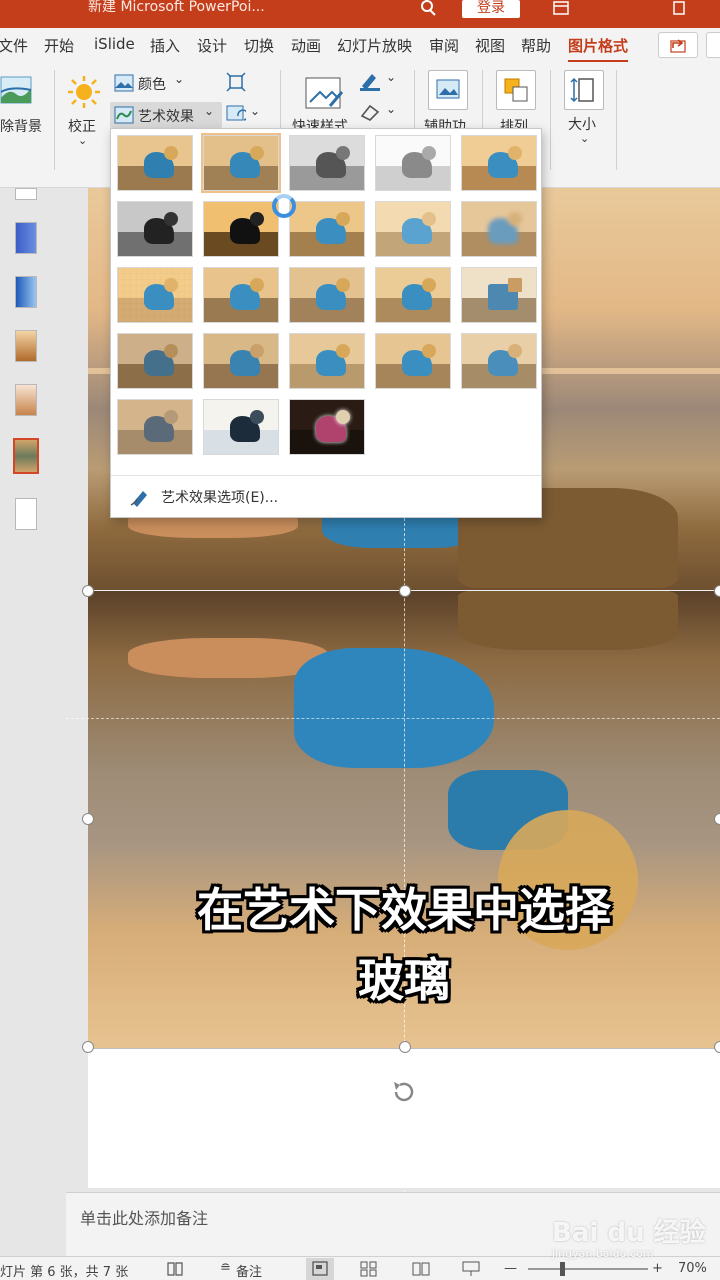 The height and width of the screenshot is (1280, 720). I want to click on size-button, so click(584, 90).